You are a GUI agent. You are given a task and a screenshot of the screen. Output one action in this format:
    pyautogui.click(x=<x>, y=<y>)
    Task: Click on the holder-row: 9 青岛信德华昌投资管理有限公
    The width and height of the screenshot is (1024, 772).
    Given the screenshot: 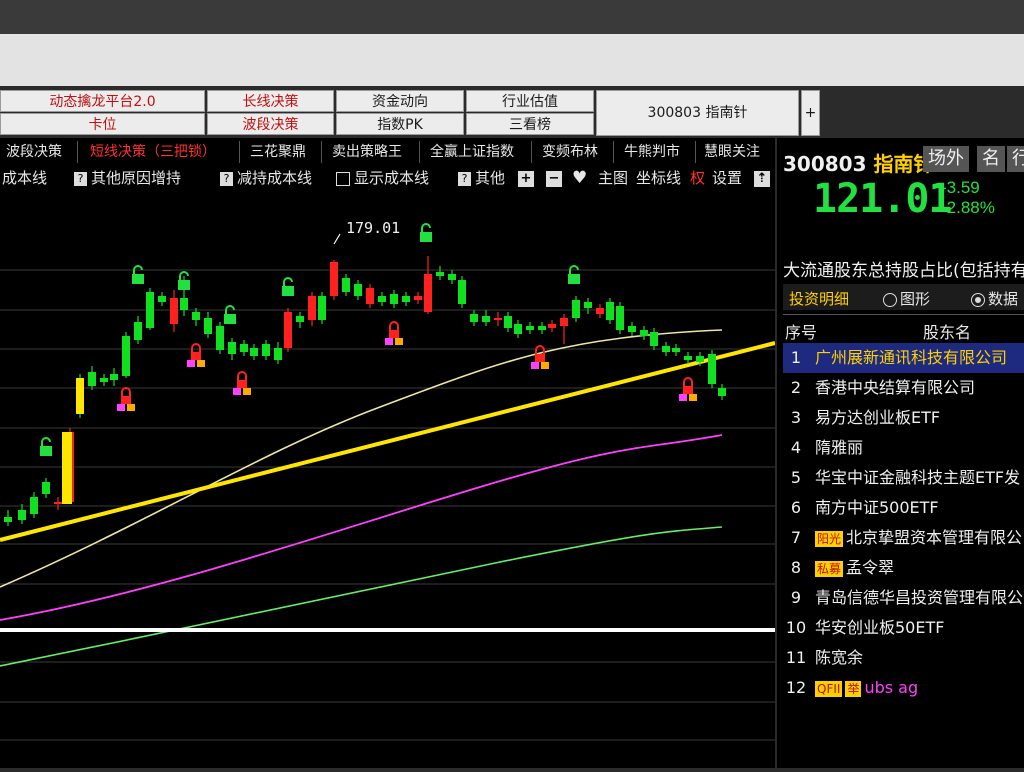 What is the action you would take?
    pyautogui.click(x=903, y=598)
    